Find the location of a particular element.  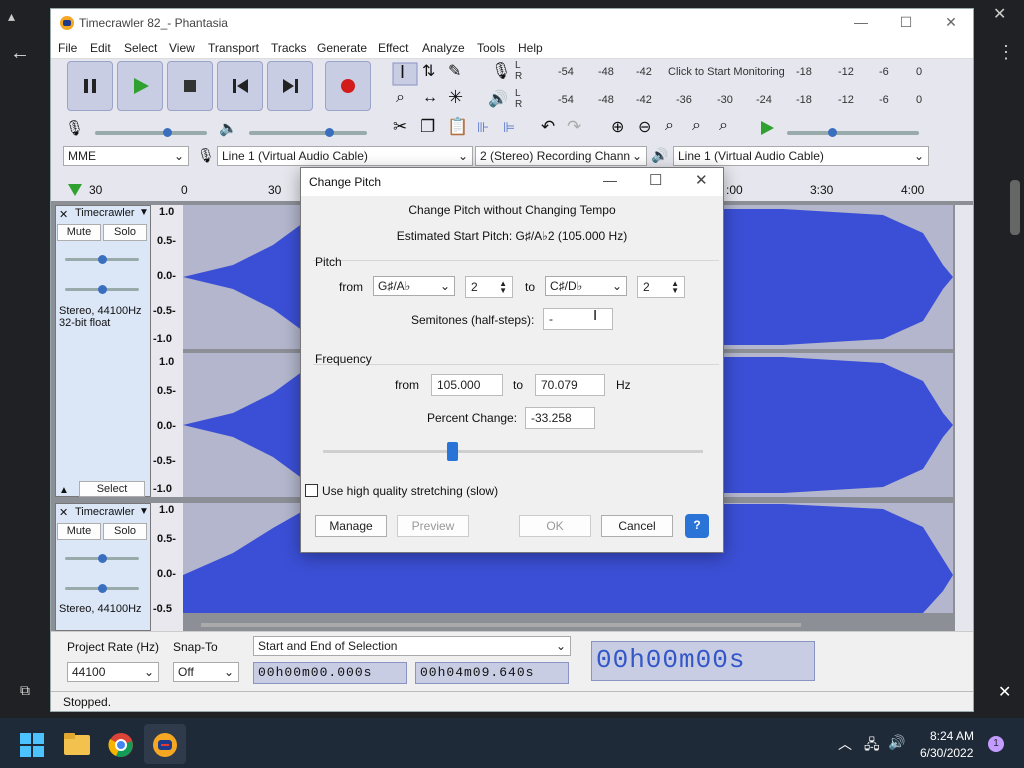

vertical-scrollbar is located at coordinates (964, 418).